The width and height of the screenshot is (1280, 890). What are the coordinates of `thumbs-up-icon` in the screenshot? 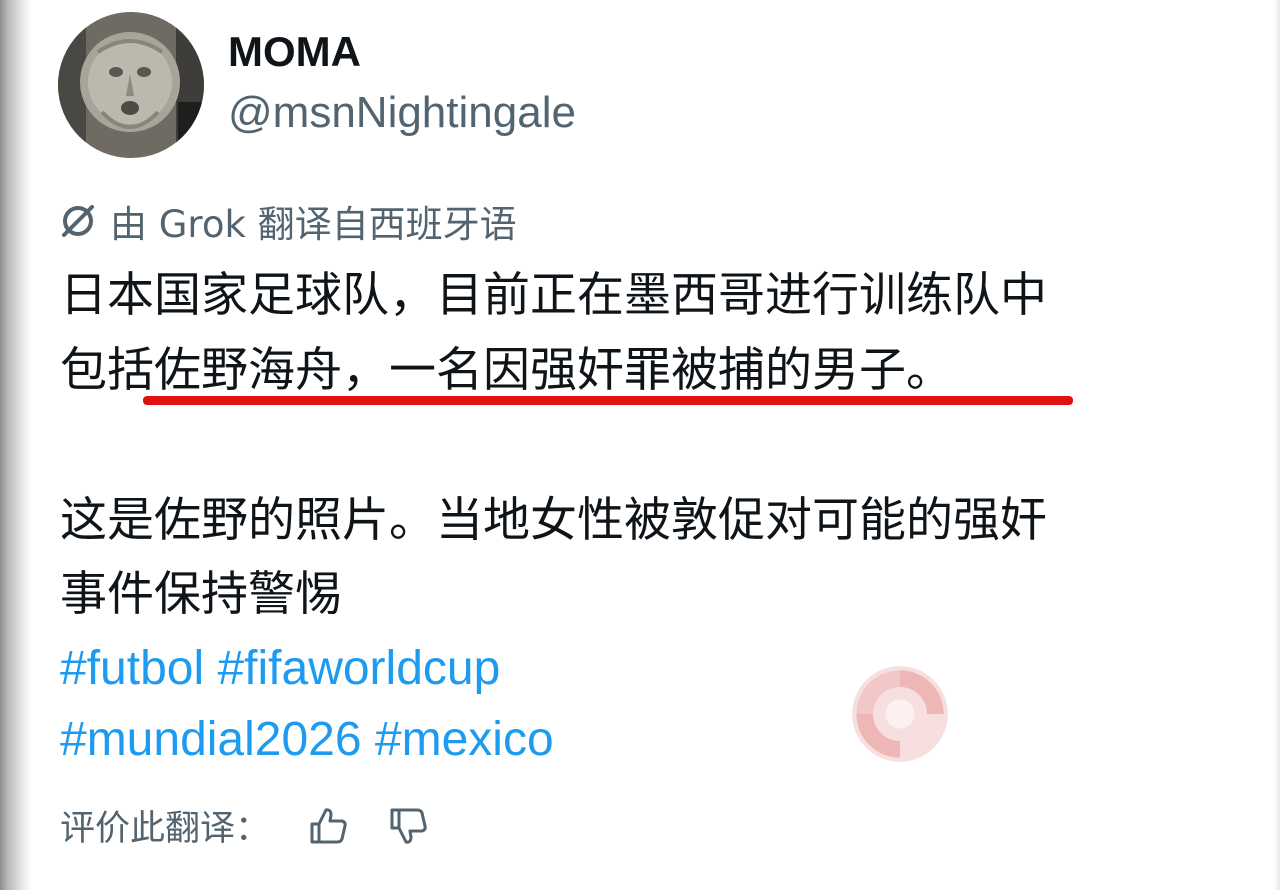 It's located at (328, 826).